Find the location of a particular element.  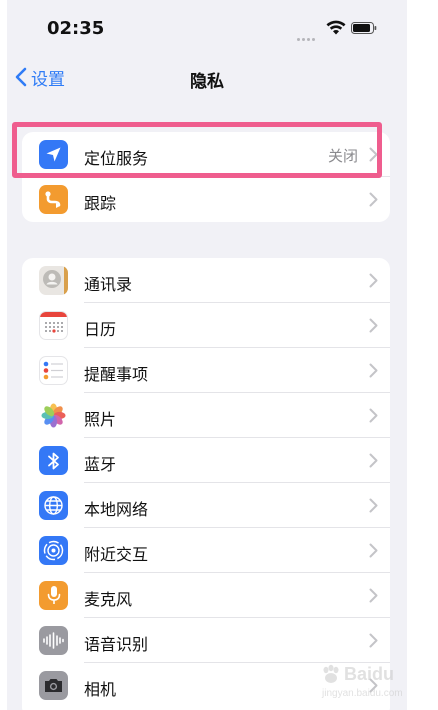

navigation-bar: 设置 隐私 is located at coordinates (207, 78).